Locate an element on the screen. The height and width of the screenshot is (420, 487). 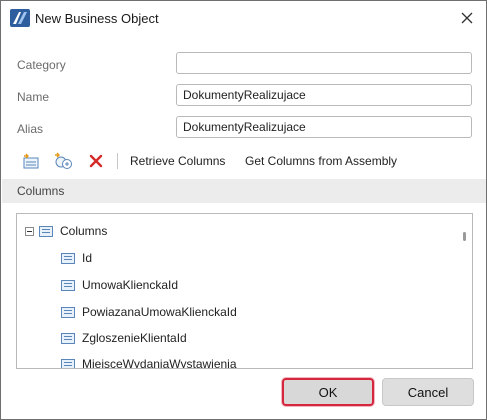
add-calculated-column-icon is located at coordinates (63, 160).